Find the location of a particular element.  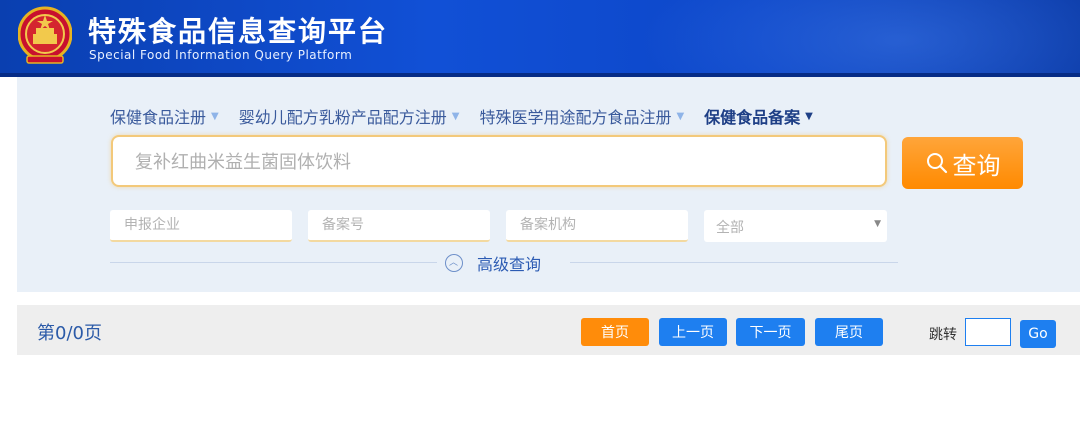

advanced-search-toggle: ︿ 高级查询 is located at coordinates (493, 263).